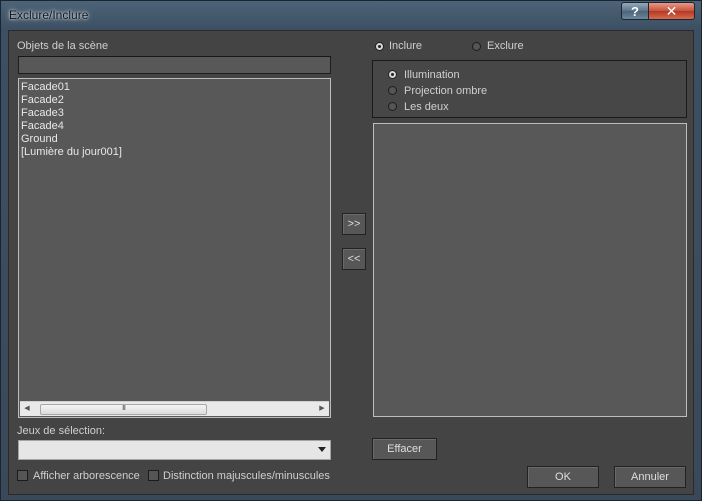  What do you see at coordinates (27, 409) in the screenshot?
I see `scroll-left-icon: ◀` at bounding box center [27, 409].